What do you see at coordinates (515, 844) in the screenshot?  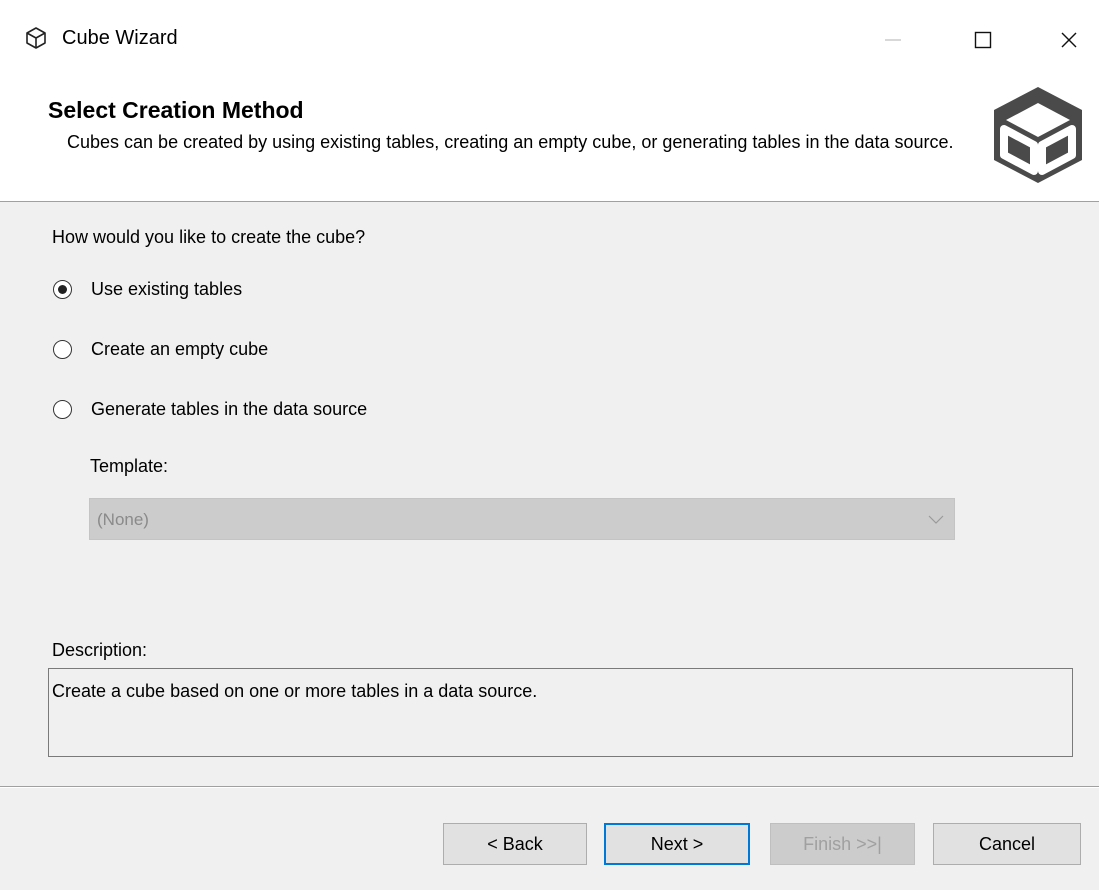 I see `back-button: < Back` at bounding box center [515, 844].